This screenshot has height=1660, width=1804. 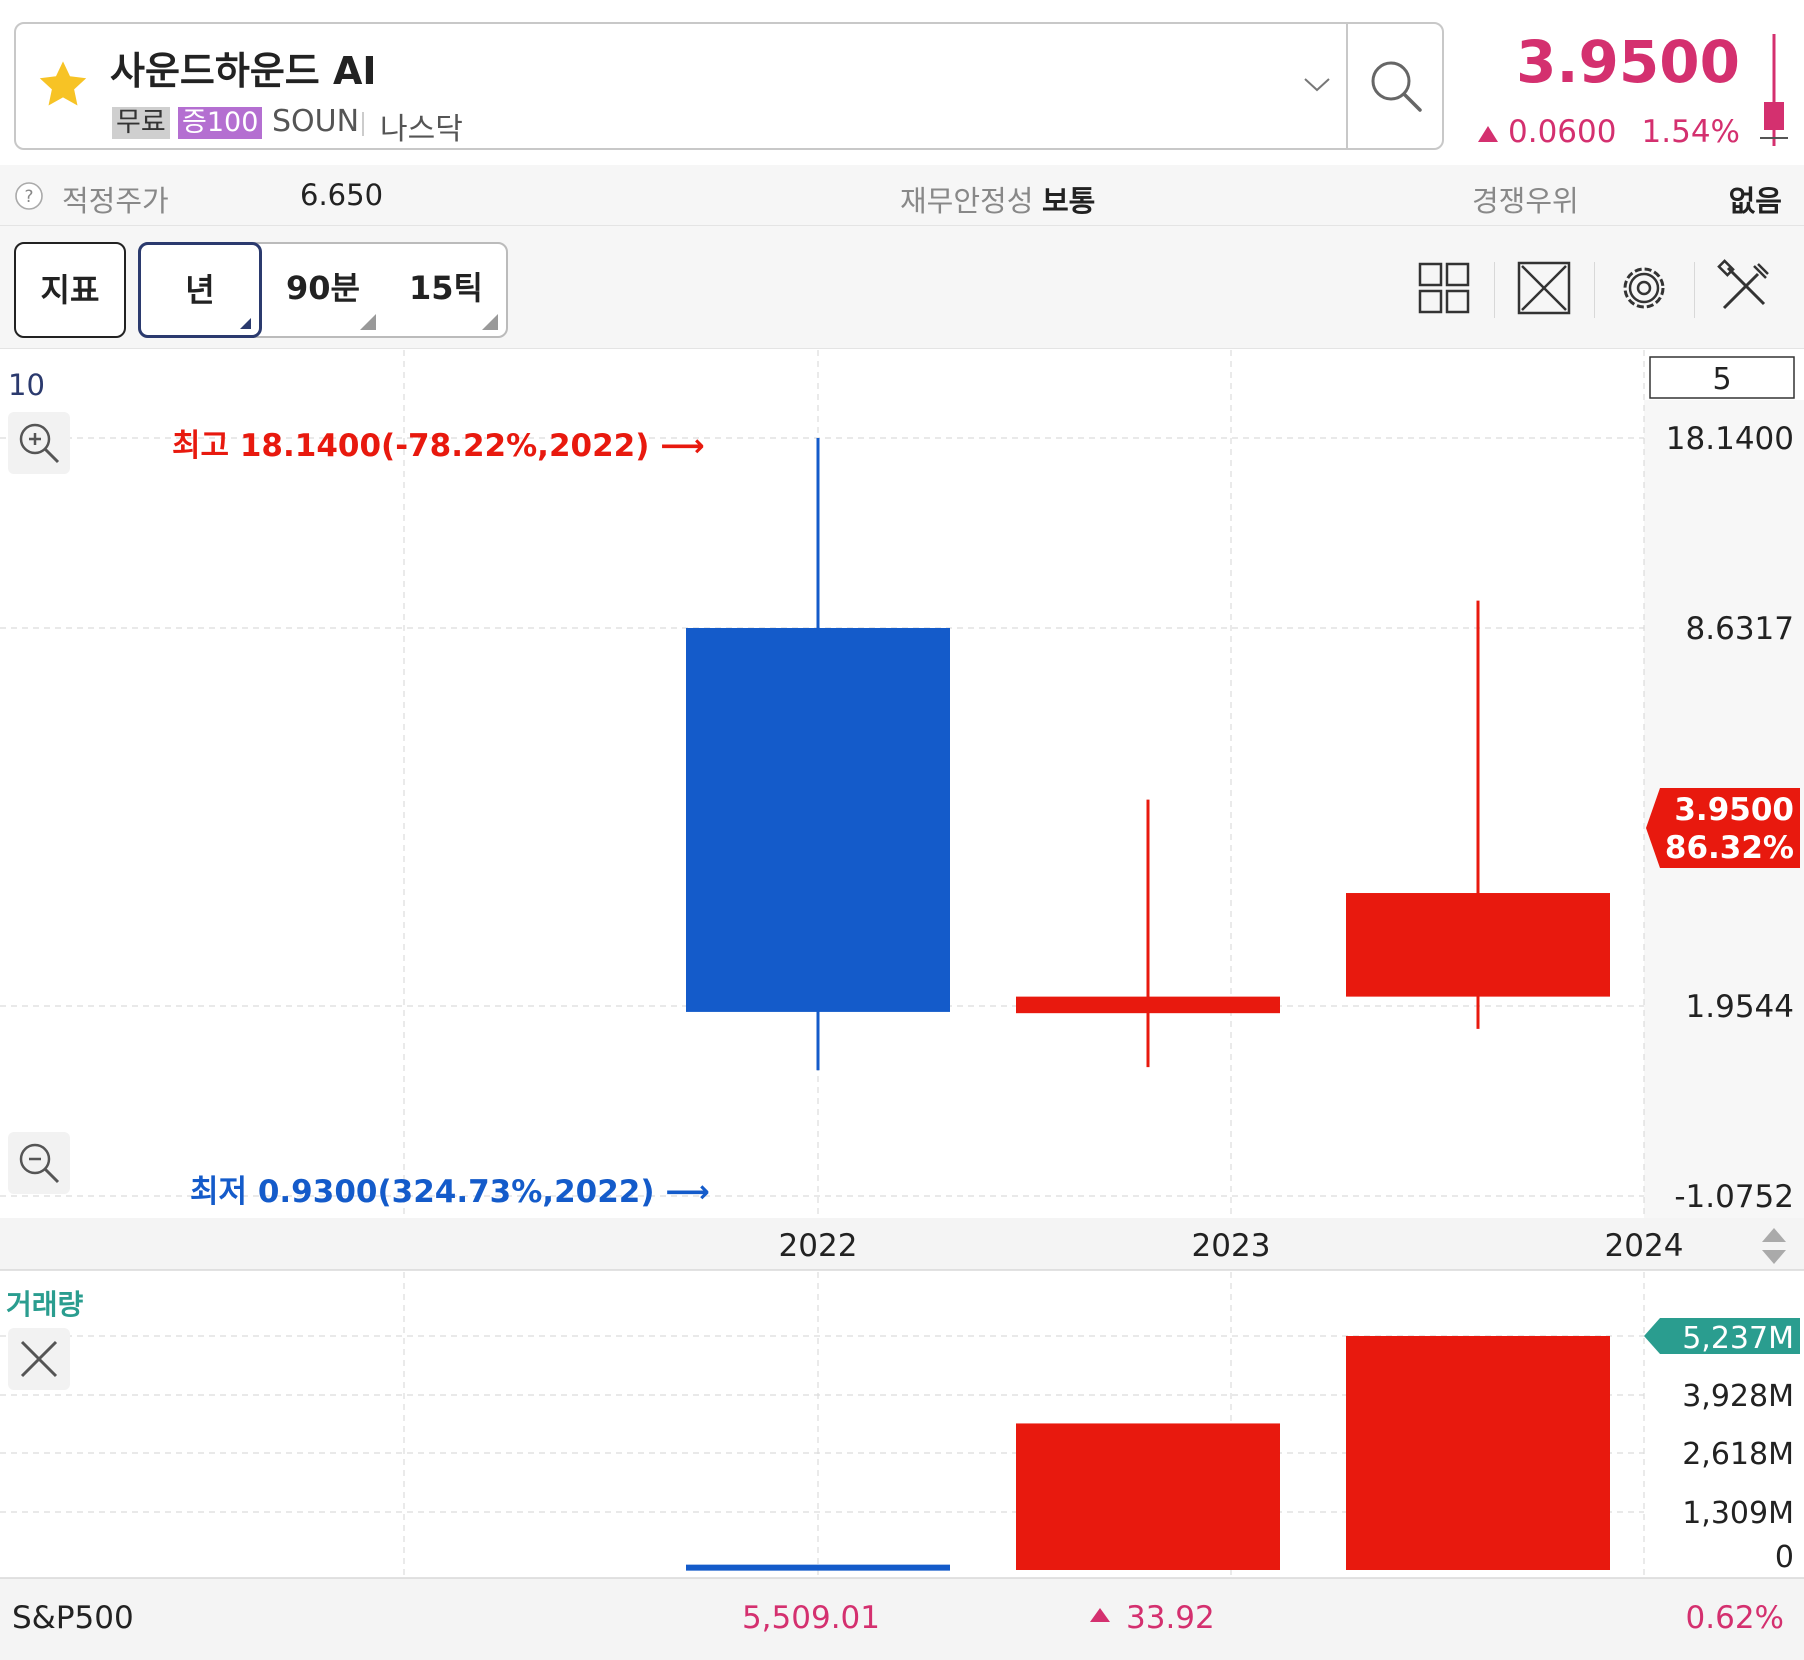 What do you see at coordinates (1317, 84) in the screenshot?
I see `chevron-down-icon` at bounding box center [1317, 84].